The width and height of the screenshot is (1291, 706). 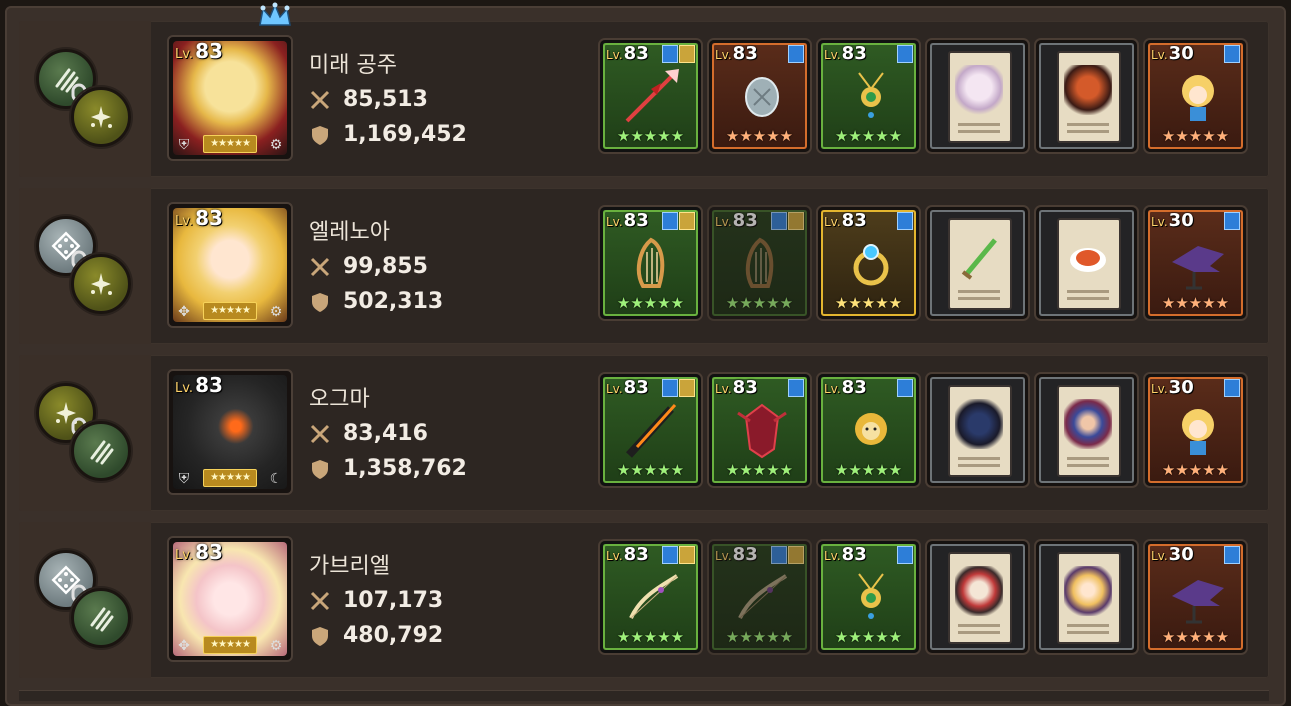 I want to click on crown-icon, so click(x=275, y=14).